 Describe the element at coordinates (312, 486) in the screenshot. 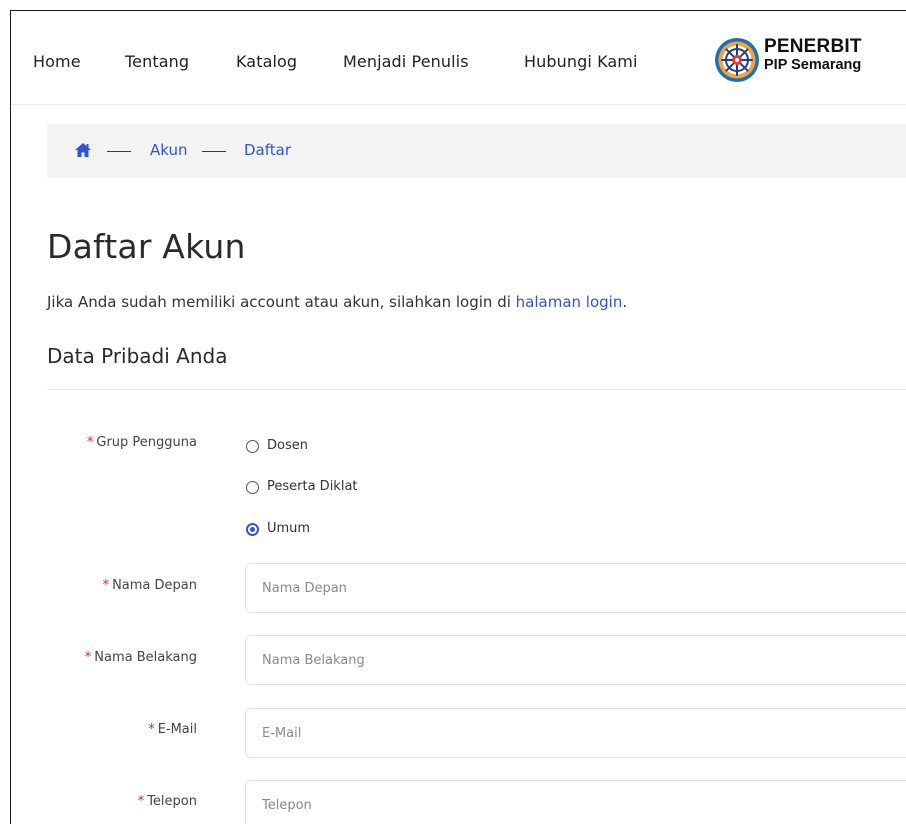

I see `radio-peserta-diklat-label: Peserta Diklat` at that location.